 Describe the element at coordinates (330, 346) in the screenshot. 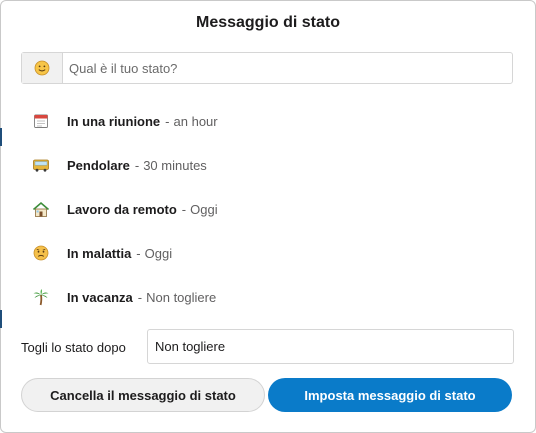

I see `clear-after-select: Non togliere` at that location.